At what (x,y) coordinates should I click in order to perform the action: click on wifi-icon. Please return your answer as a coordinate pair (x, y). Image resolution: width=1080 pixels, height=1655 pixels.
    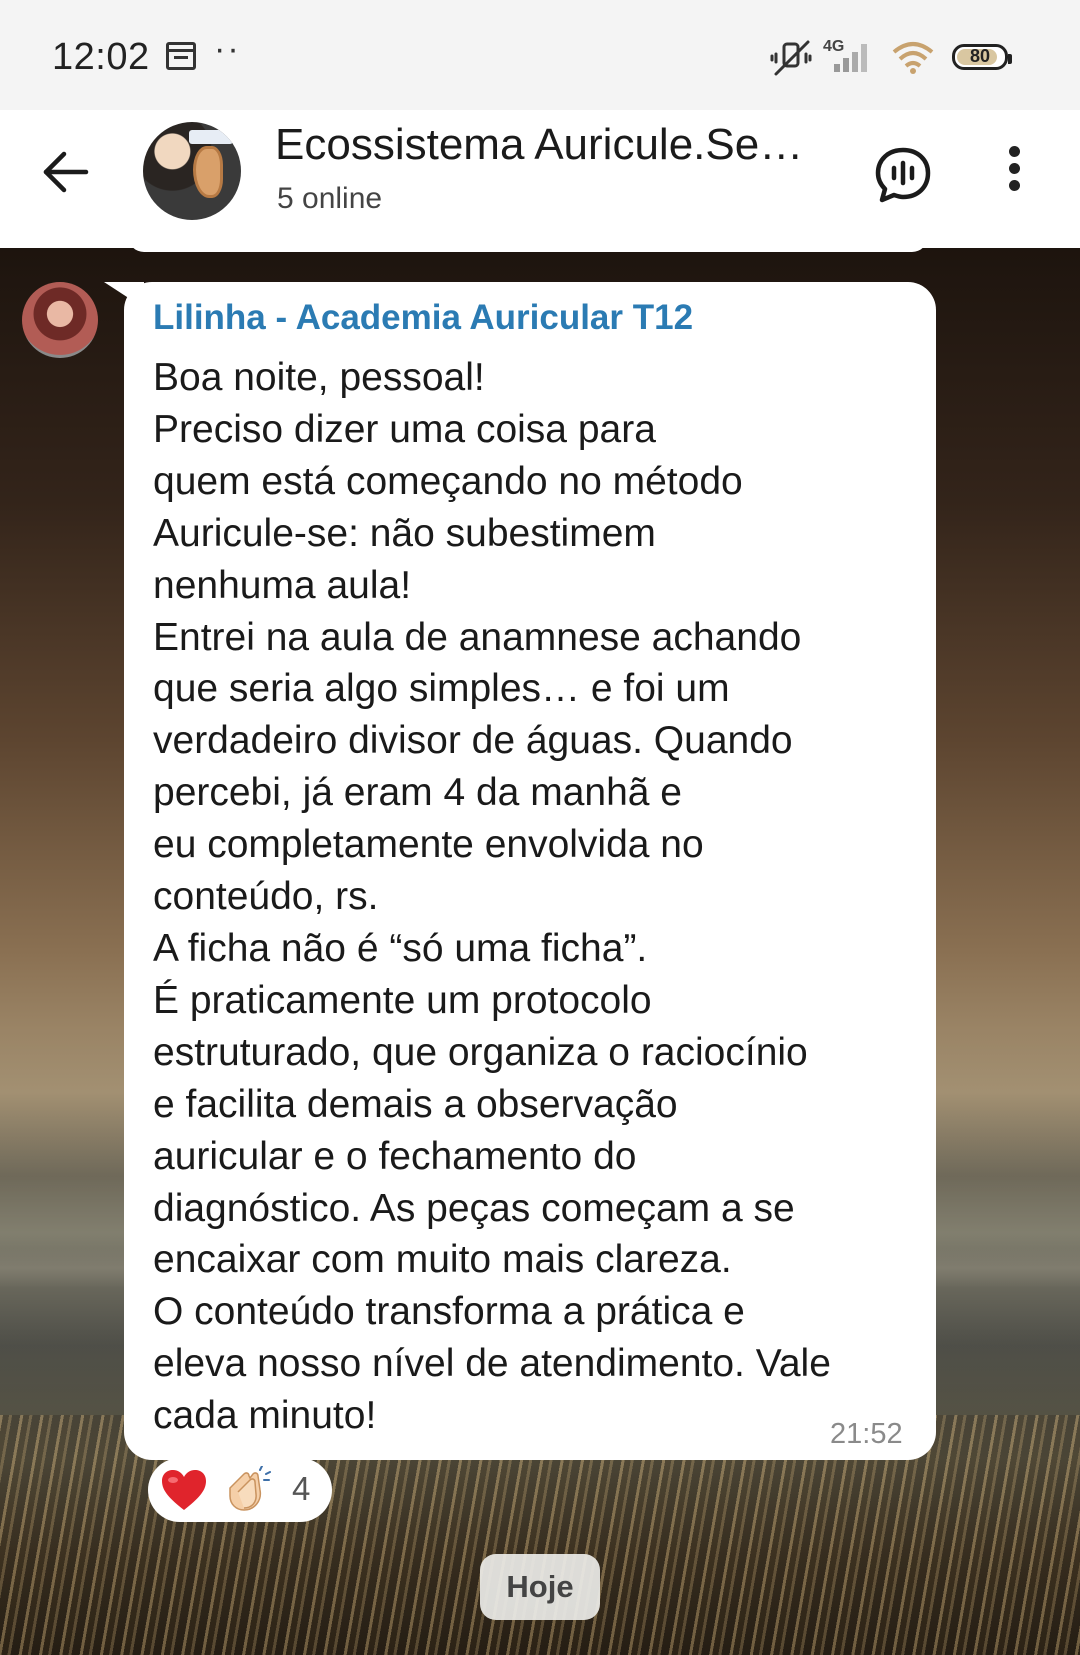
    Looking at the image, I should click on (913, 58).